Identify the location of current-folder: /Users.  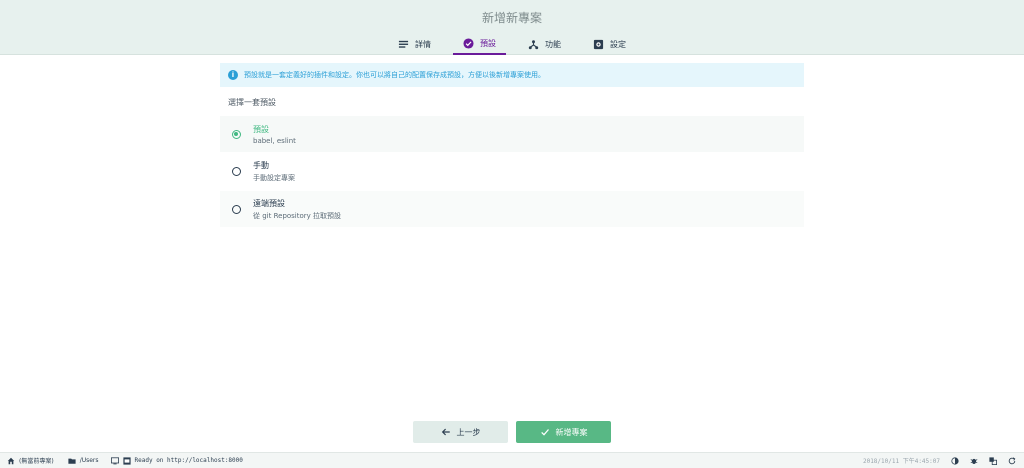
(83, 461).